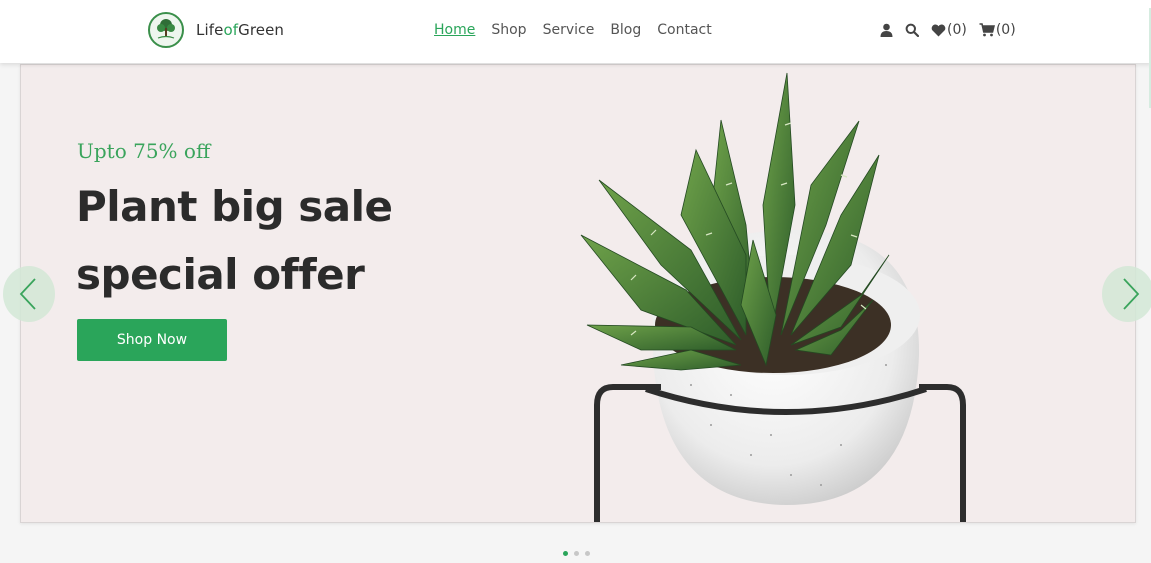 The height and width of the screenshot is (563, 1151). Describe the element at coordinates (508, 30) in the screenshot. I see `nav-shop: Shop` at that location.